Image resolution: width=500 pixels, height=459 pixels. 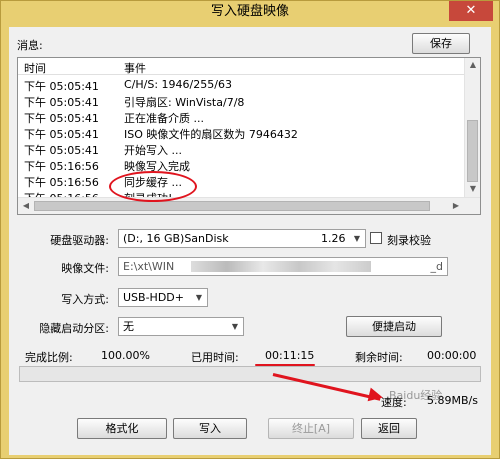 I want to click on column-header-event: 事件, so click(x=135, y=68).